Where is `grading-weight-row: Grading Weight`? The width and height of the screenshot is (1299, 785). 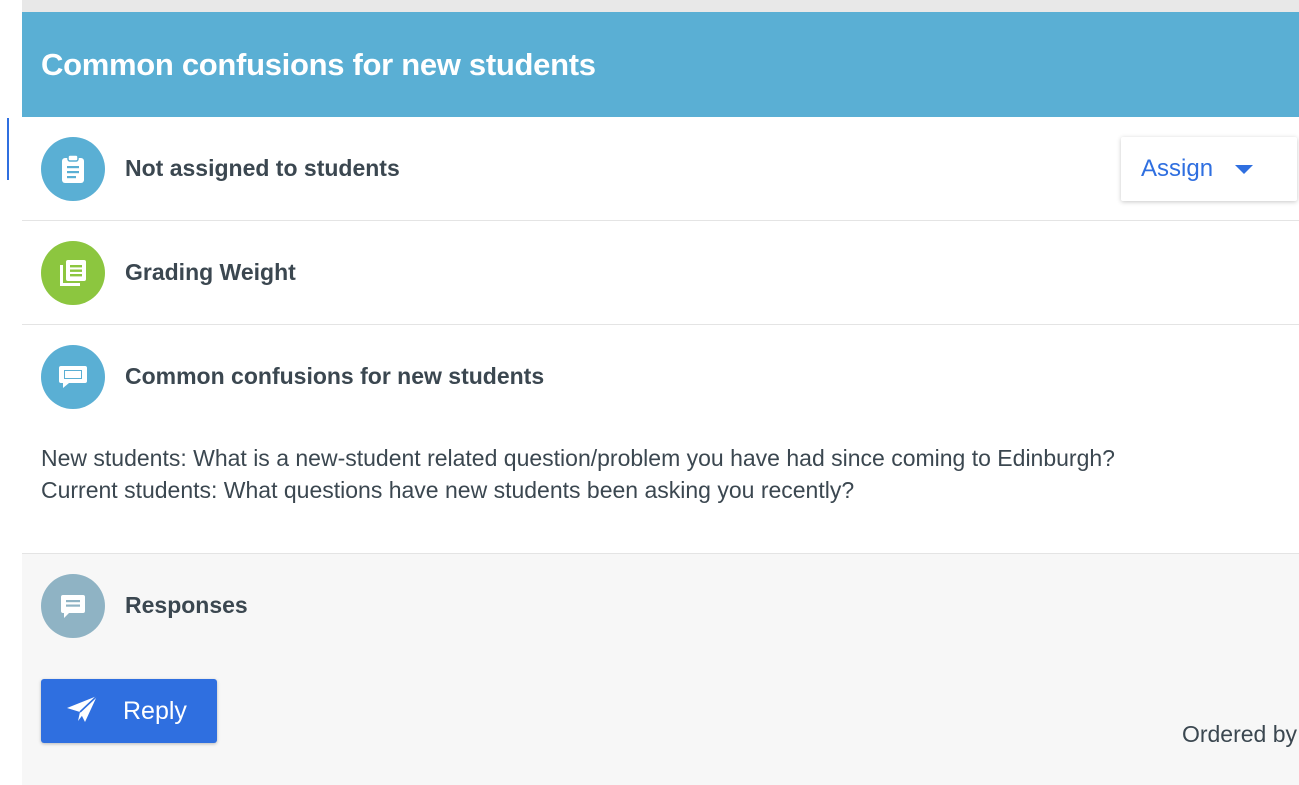
grading-weight-row: Grading Weight is located at coordinates (660, 273).